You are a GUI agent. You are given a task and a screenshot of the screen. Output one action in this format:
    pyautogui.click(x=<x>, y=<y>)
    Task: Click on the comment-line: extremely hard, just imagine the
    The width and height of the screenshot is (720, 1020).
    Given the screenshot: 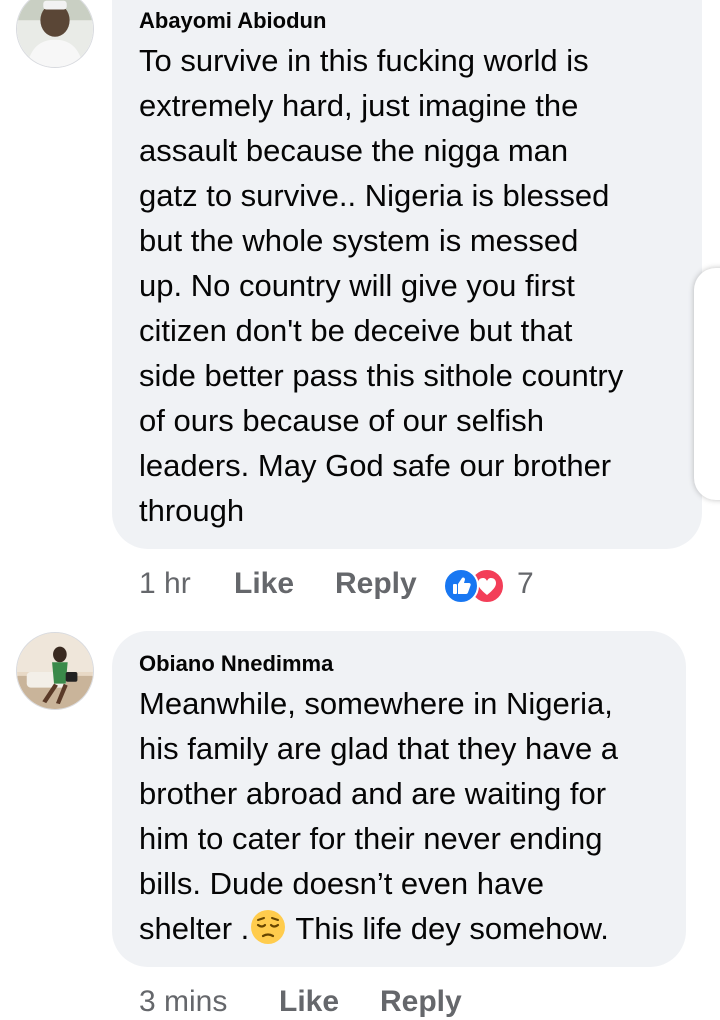 What is the action you would take?
    pyautogui.click(x=359, y=105)
    